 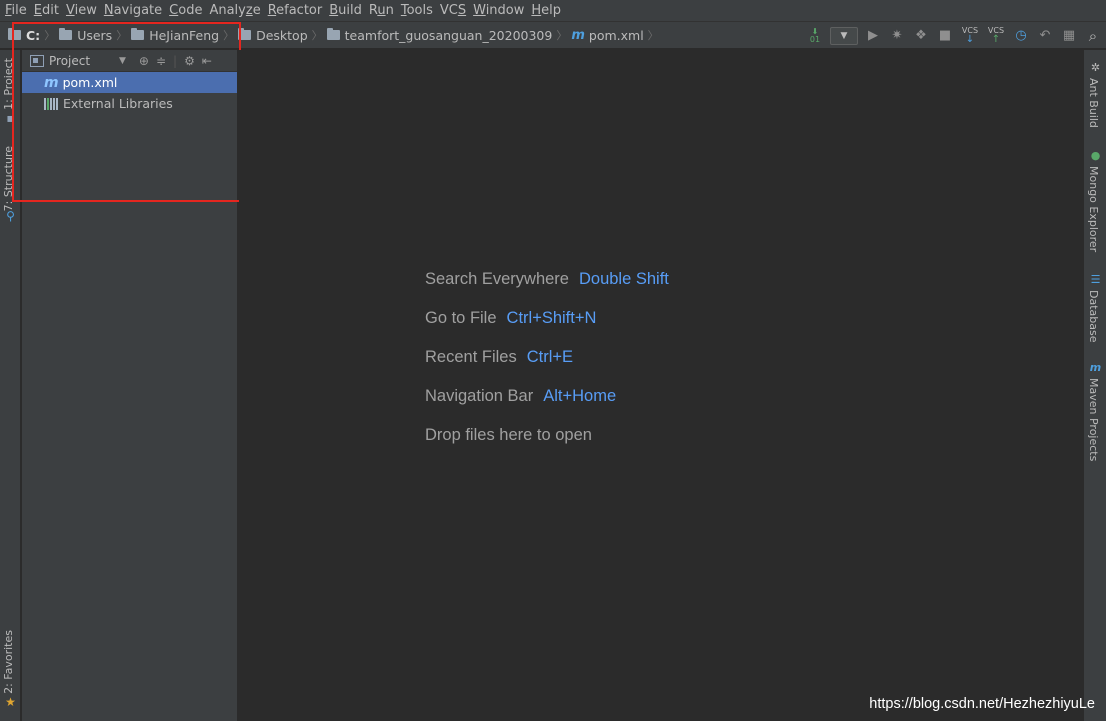 What do you see at coordinates (897, 36) in the screenshot?
I see `debug-icon: ✷` at bounding box center [897, 36].